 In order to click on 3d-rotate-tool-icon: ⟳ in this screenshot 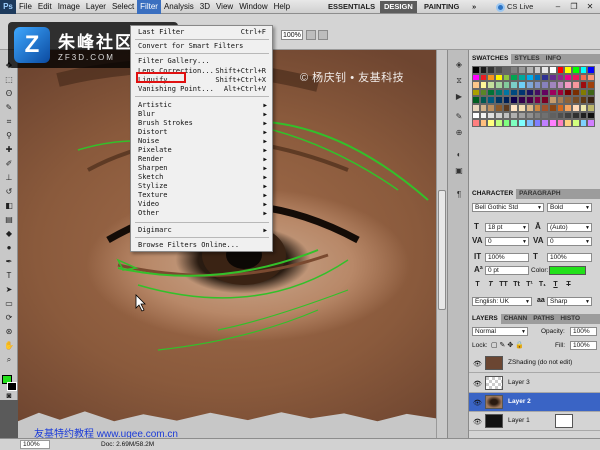, I will do `click(9, 318)`.